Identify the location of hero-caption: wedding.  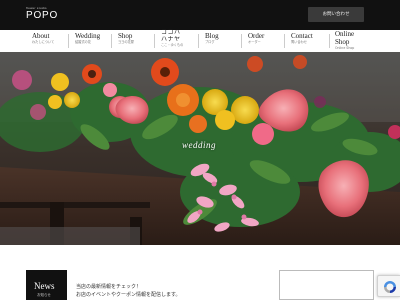
(199, 145).